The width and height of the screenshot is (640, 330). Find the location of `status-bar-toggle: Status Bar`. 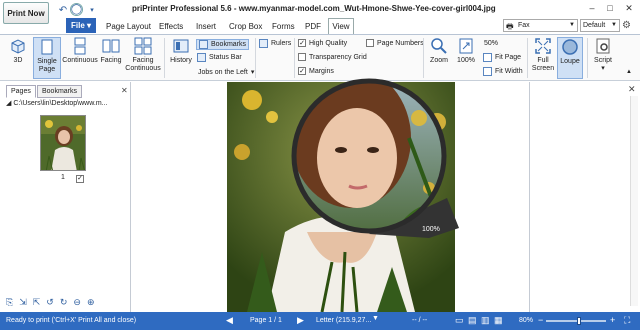

status-bar-toggle: Status Bar is located at coordinates (219, 57).